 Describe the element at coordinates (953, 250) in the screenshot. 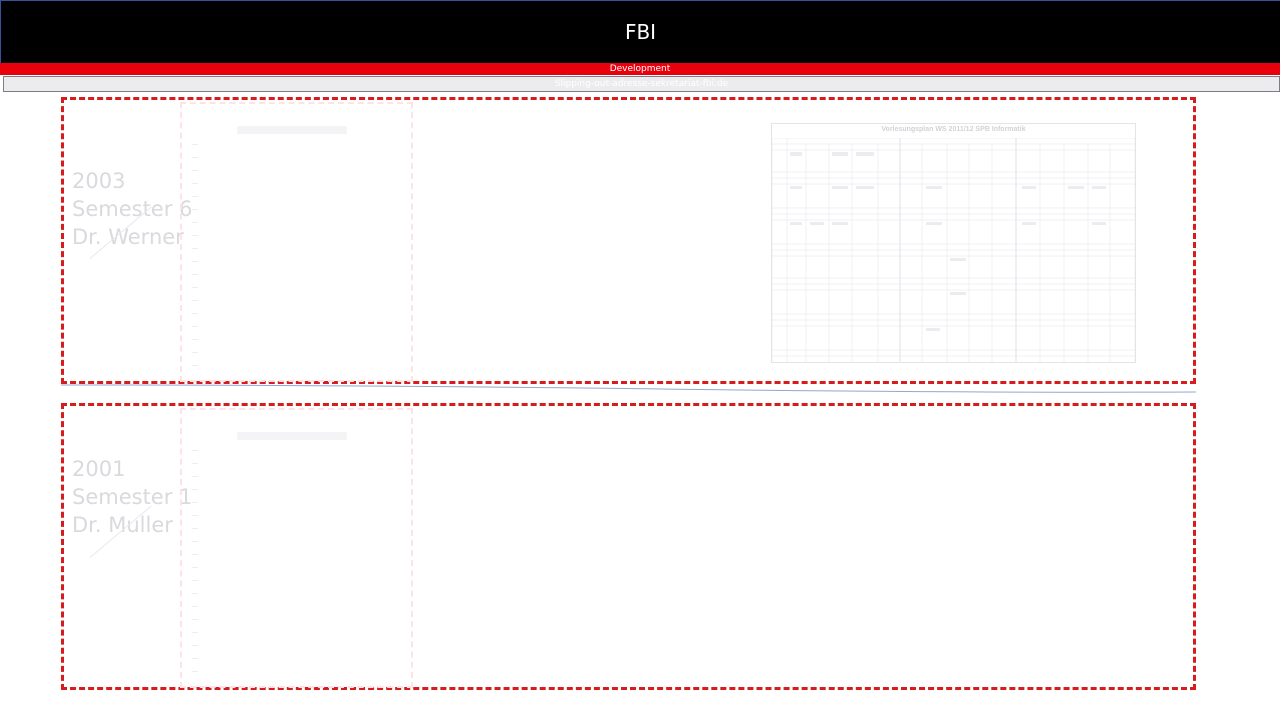

I see `schedule-grid` at that location.